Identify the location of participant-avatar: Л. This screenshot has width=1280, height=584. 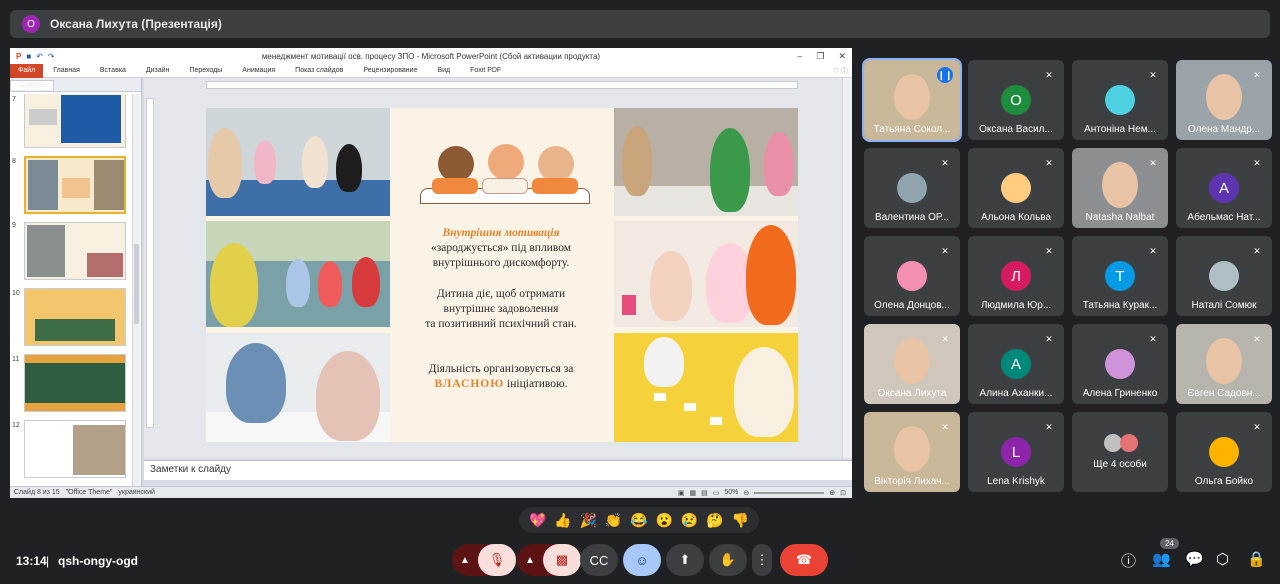
(1016, 276).